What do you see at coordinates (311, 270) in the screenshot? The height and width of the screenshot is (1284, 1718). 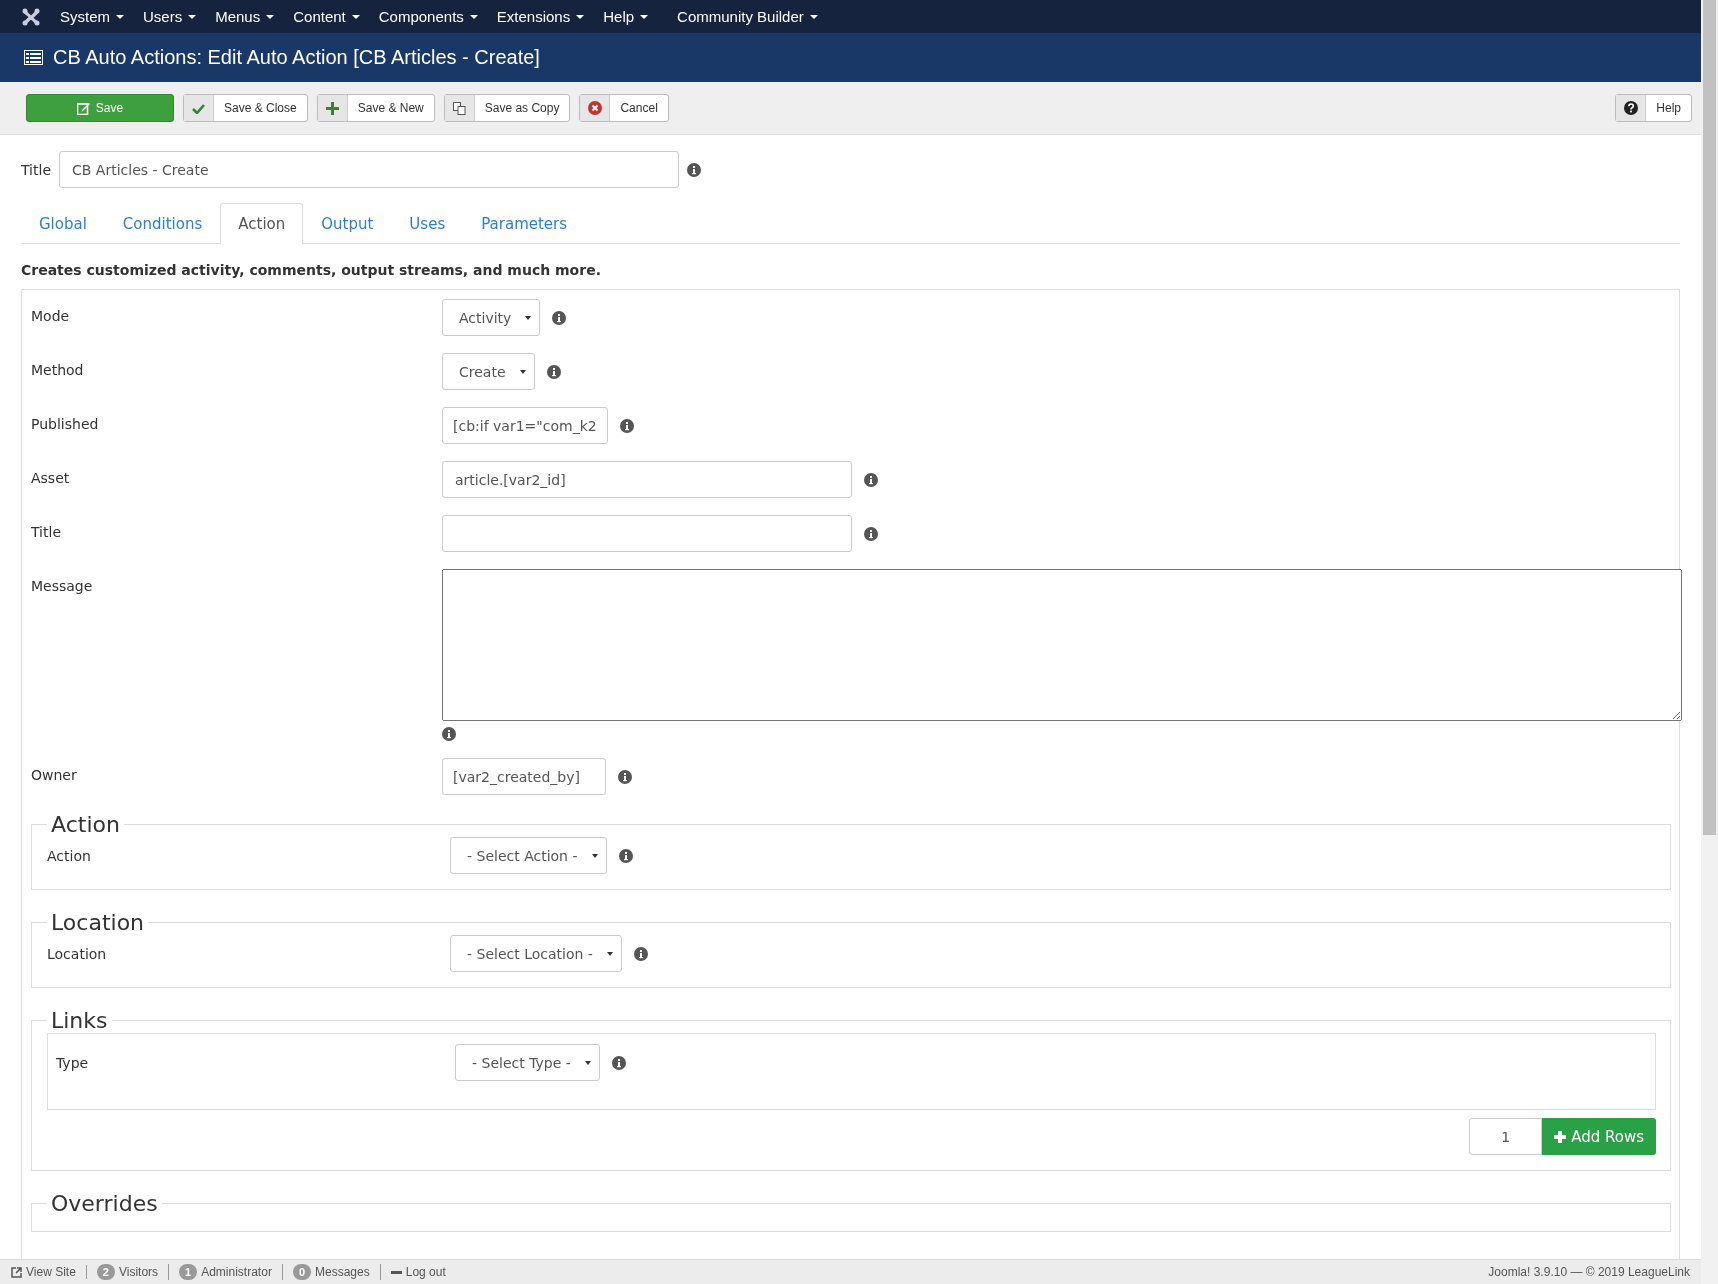 I see `description-text: Creates customized activity, comments, output streams, and much more.` at bounding box center [311, 270].